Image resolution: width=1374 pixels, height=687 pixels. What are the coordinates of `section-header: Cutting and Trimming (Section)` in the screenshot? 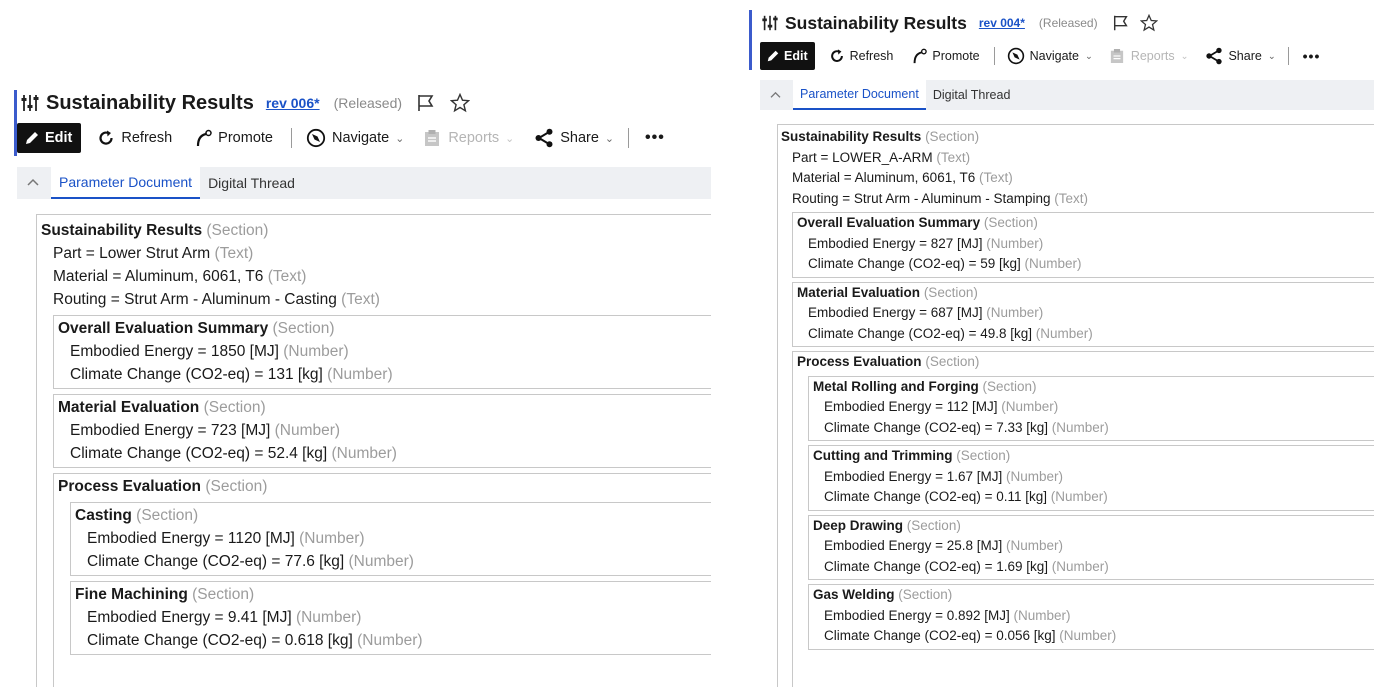 It's located at (912, 455).